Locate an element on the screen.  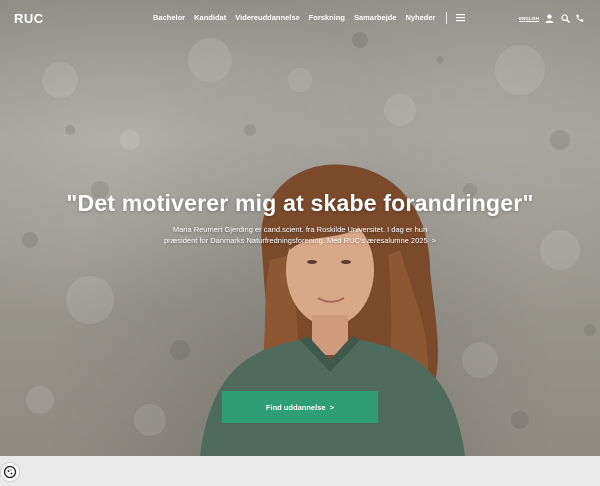
phone-icon is located at coordinates (579, 18).